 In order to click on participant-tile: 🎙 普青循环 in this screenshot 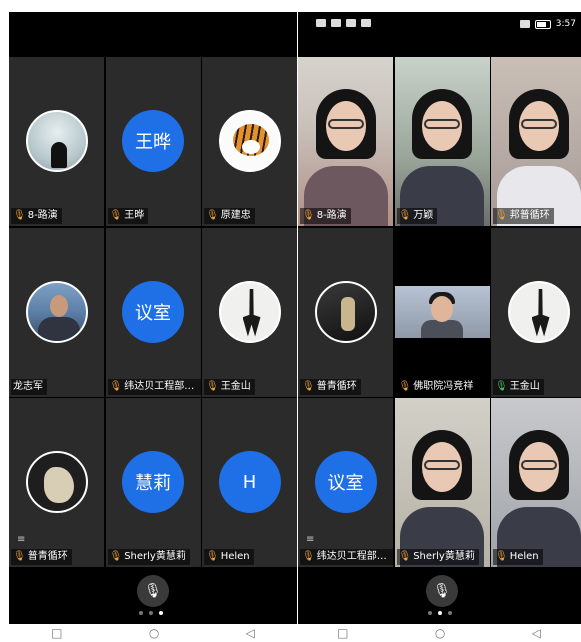, I will do `click(345, 312)`.